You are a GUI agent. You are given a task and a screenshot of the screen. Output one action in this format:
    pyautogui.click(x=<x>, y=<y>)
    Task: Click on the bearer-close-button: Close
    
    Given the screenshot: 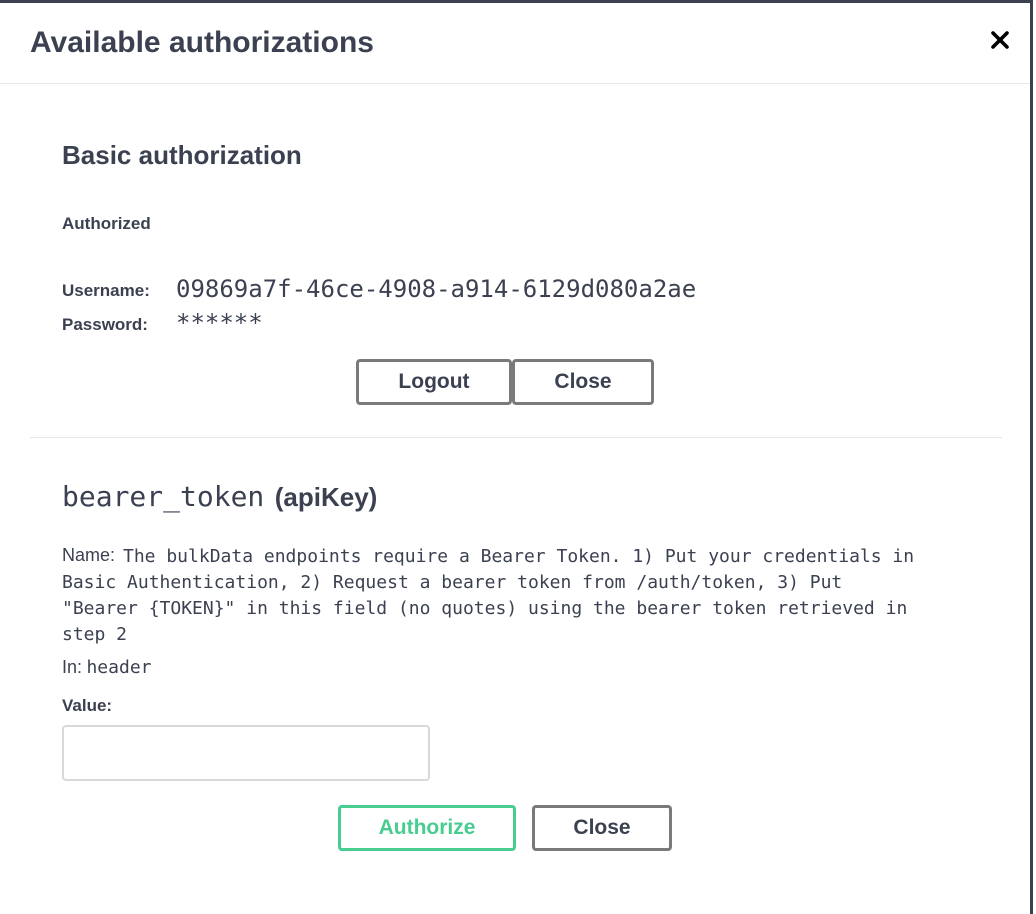 What is the action you would take?
    pyautogui.click(x=602, y=828)
    